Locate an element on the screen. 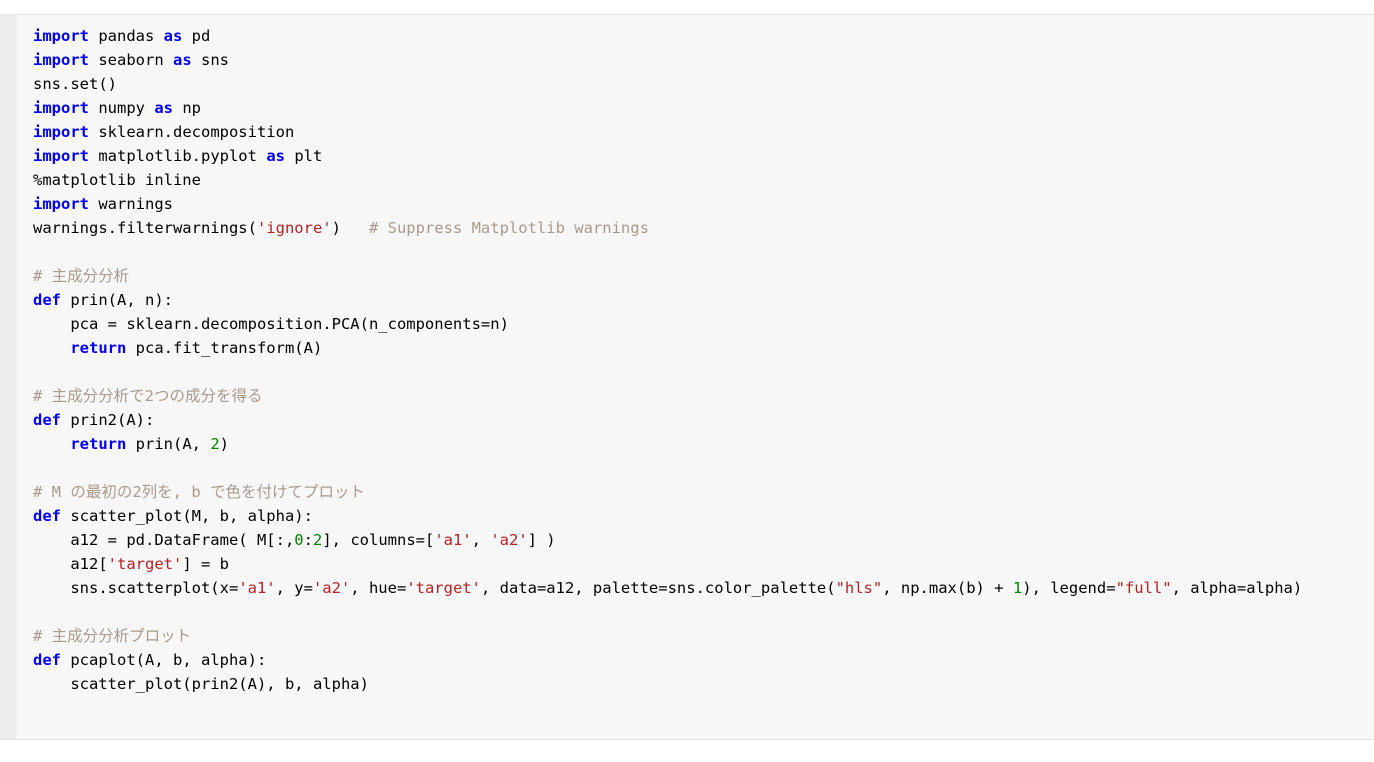 This screenshot has width=1374, height=762. code-token: warnings is located at coordinates (131, 204).